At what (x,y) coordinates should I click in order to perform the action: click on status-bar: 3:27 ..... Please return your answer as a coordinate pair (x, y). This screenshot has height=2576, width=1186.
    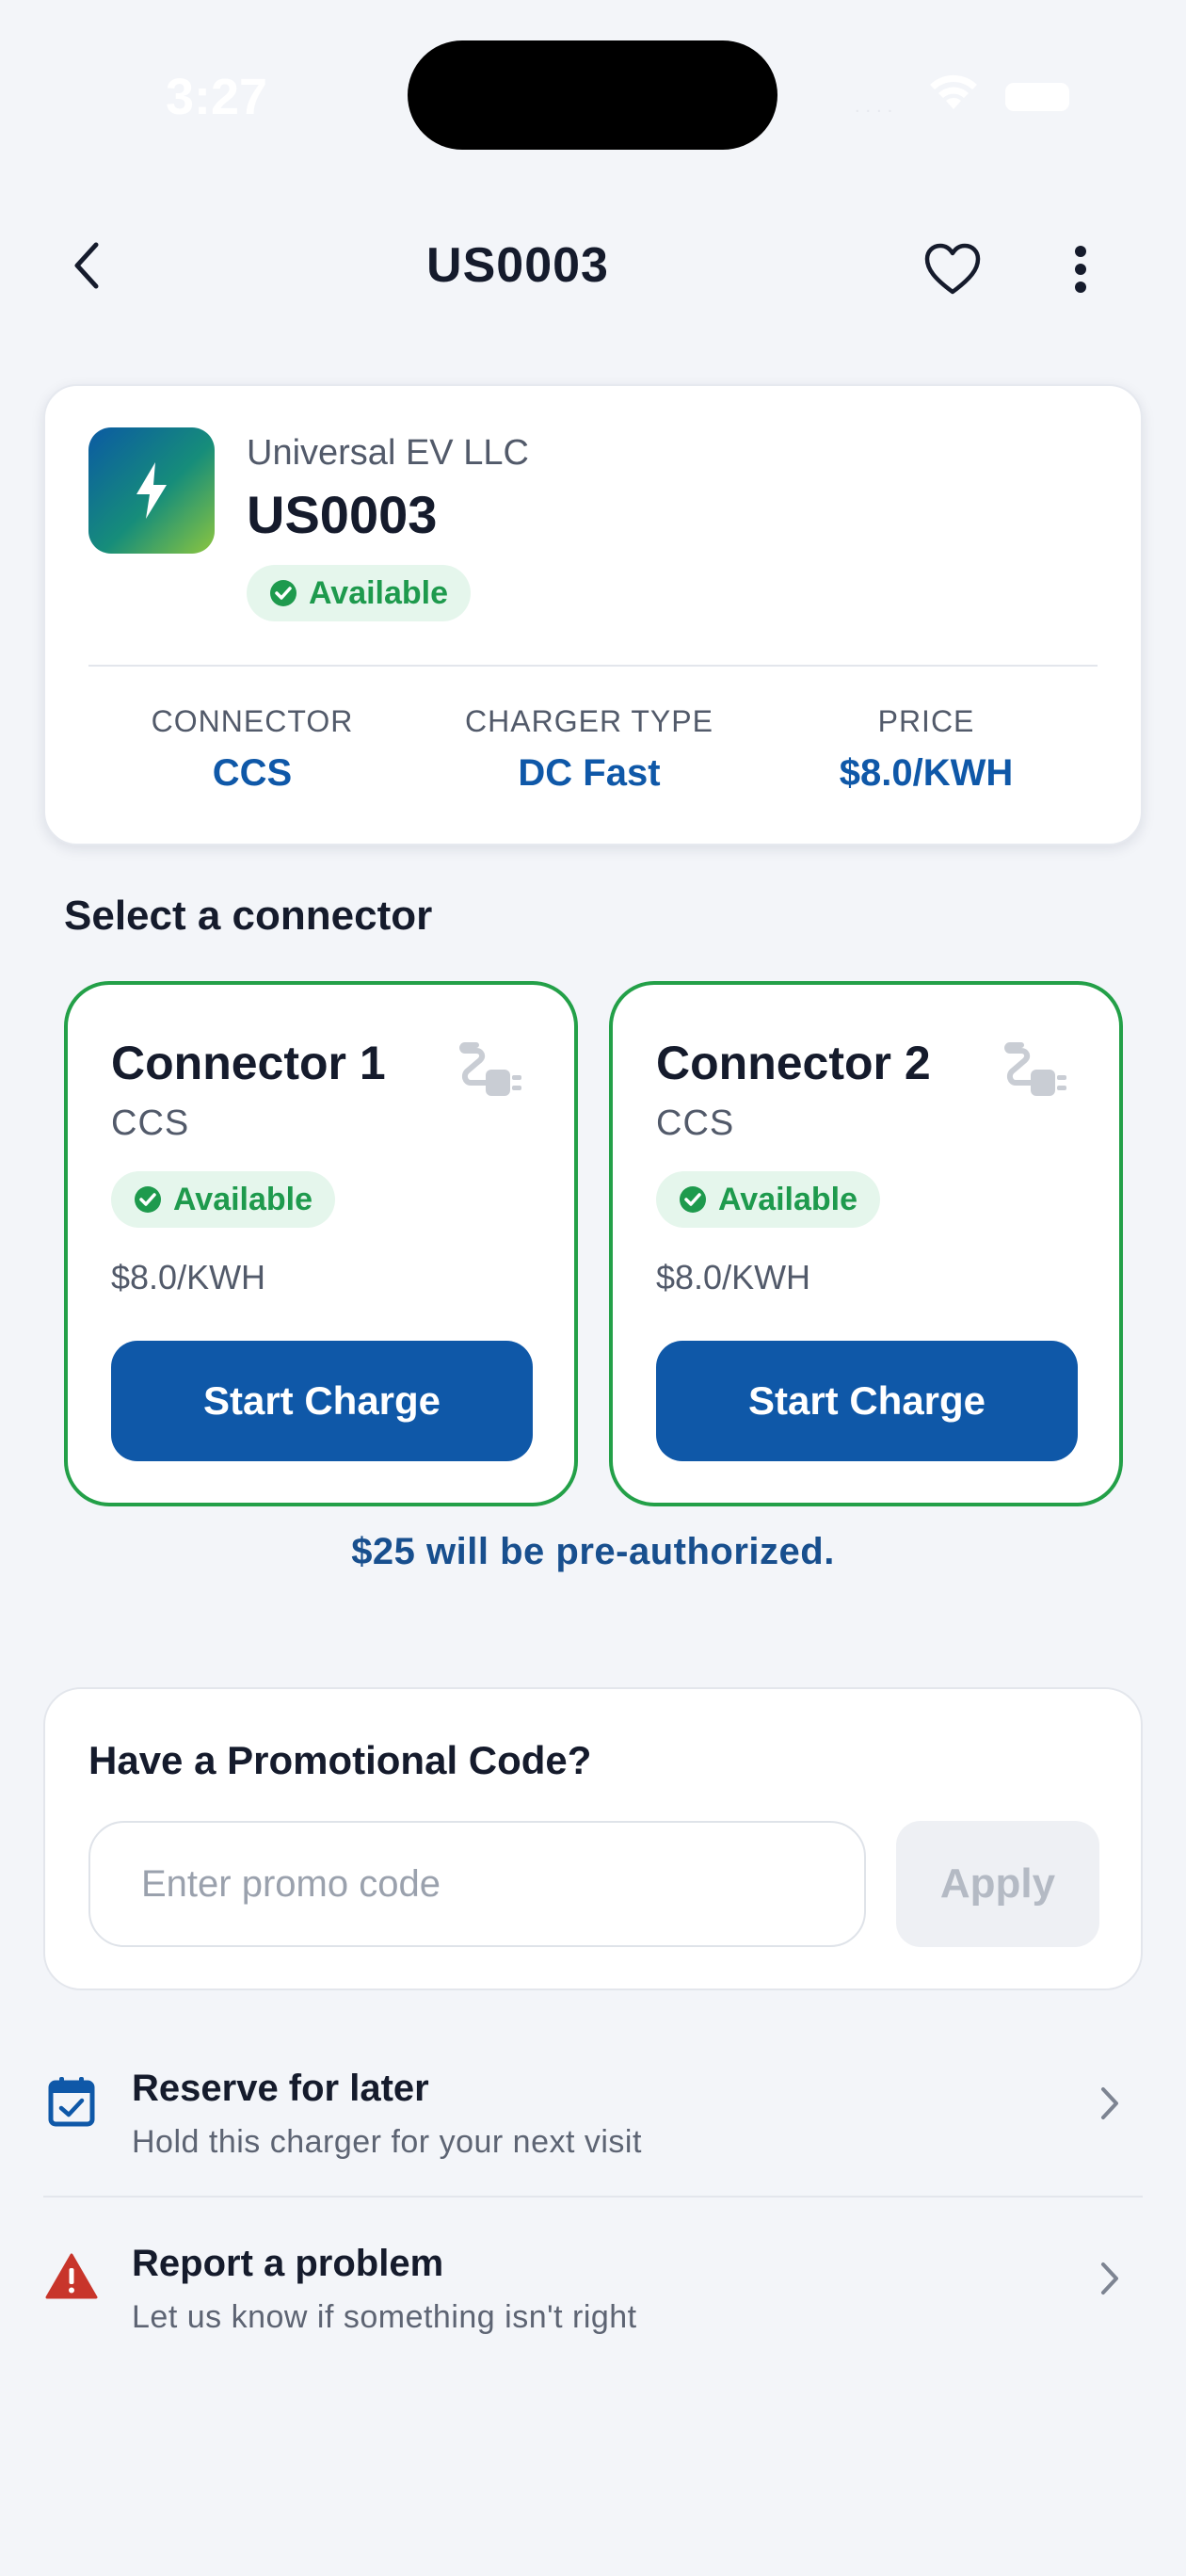
    Looking at the image, I should click on (593, 94).